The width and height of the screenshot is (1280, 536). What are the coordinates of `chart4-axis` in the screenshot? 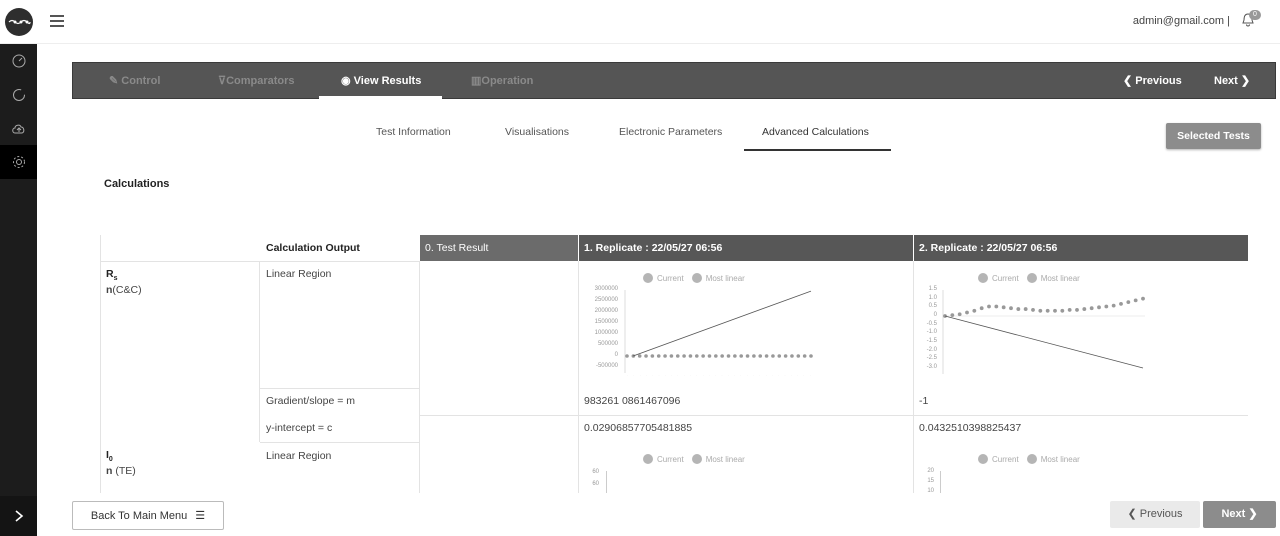 It's located at (940, 482).